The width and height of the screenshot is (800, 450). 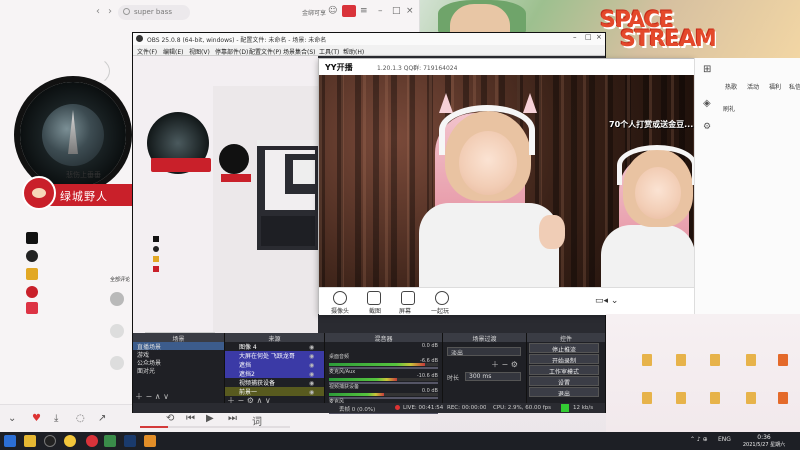 I want to click on search-input: super bass, so click(x=154, y=12).